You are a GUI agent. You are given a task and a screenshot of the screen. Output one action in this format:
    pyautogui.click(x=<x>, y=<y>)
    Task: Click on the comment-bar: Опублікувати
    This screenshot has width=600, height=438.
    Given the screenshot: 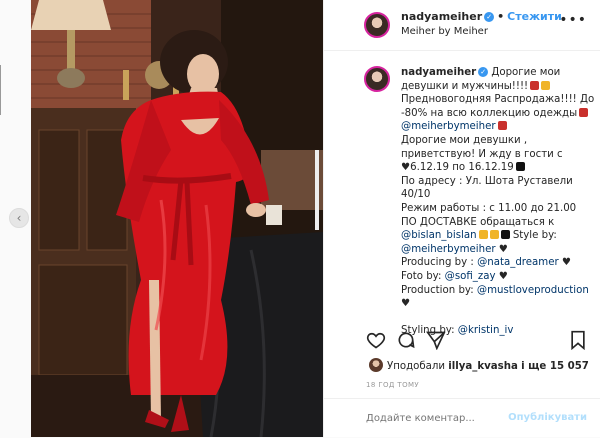 What is the action you would take?
    pyautogui.click(x=462, y=418)
    